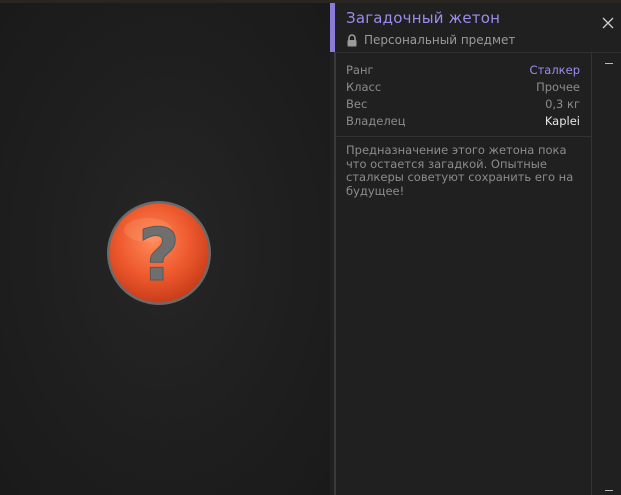 This screenshot has width=621, height=495. Describe the element at coordinates (463, 70) in the screenshot. I see `stat-row-rank: Ранг Сталкер` at that location.